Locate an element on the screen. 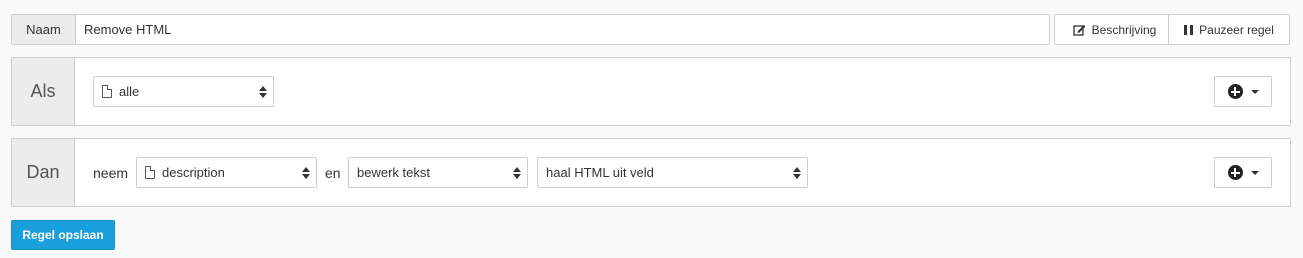 The width and height of the screenshot is (1303, 258). pause-rule-button-label: Pauzeer regel is located at coordinates (1236, 29).